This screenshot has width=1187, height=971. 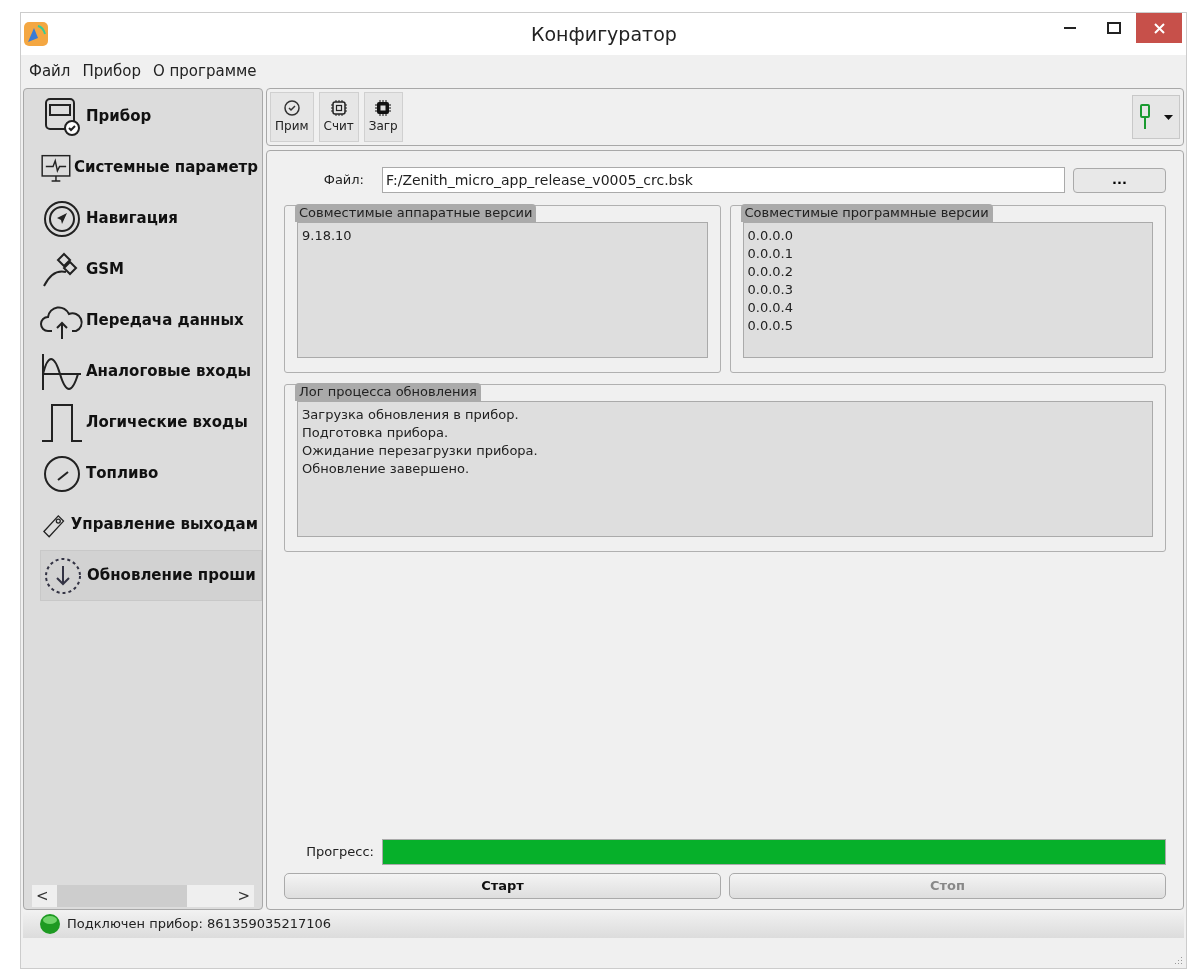 What do you see at coordinates (866, 213) in the screenshot?
I see `group-title: Совместимые программные версии` at bounding box center [866, 213].